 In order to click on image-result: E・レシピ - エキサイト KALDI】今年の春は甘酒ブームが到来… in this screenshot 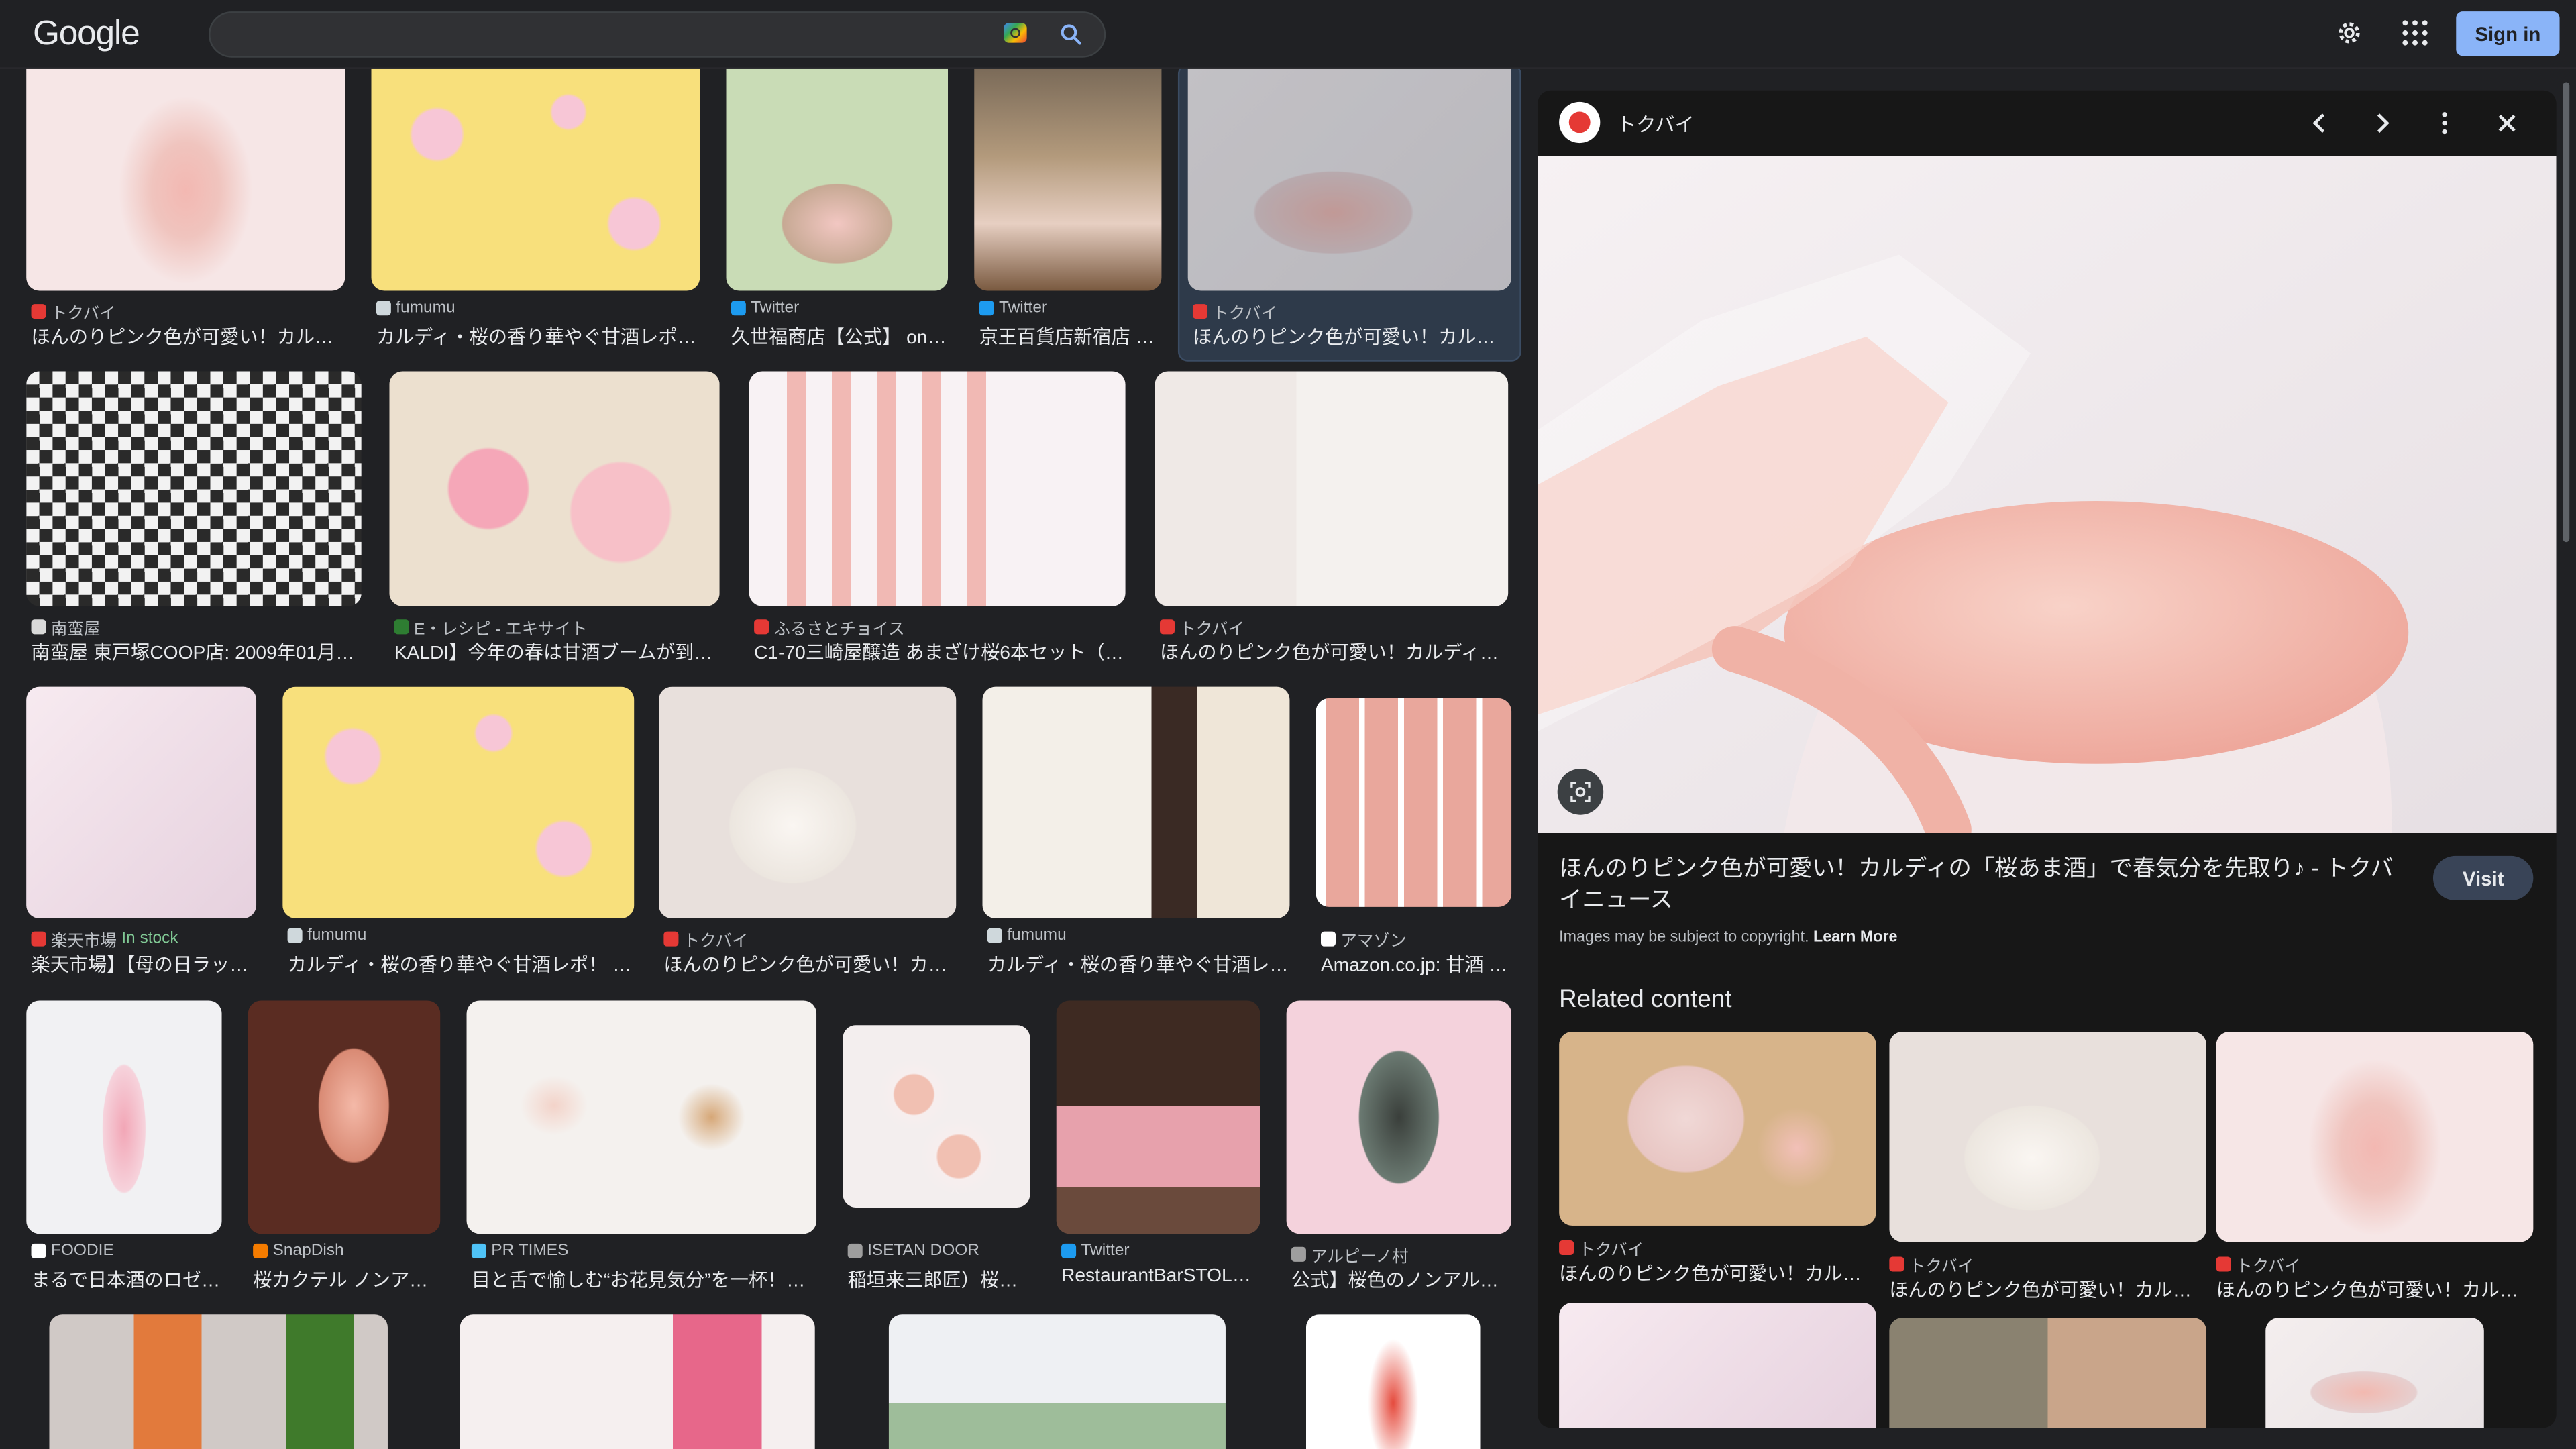, I will do `click(554, 519)`.